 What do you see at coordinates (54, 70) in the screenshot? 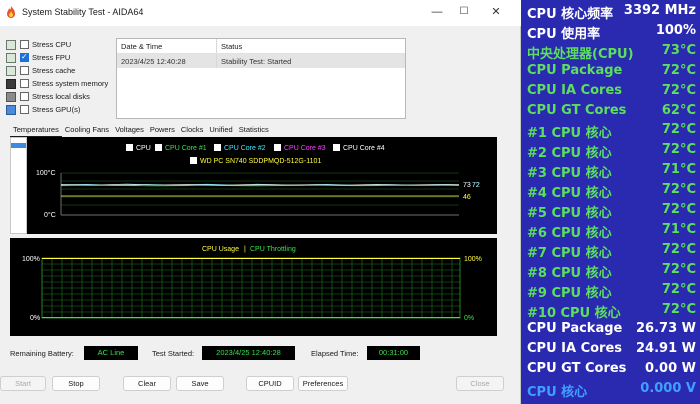
I see `stress-cache-label: Stress cache` at bounding box center [54, 70].